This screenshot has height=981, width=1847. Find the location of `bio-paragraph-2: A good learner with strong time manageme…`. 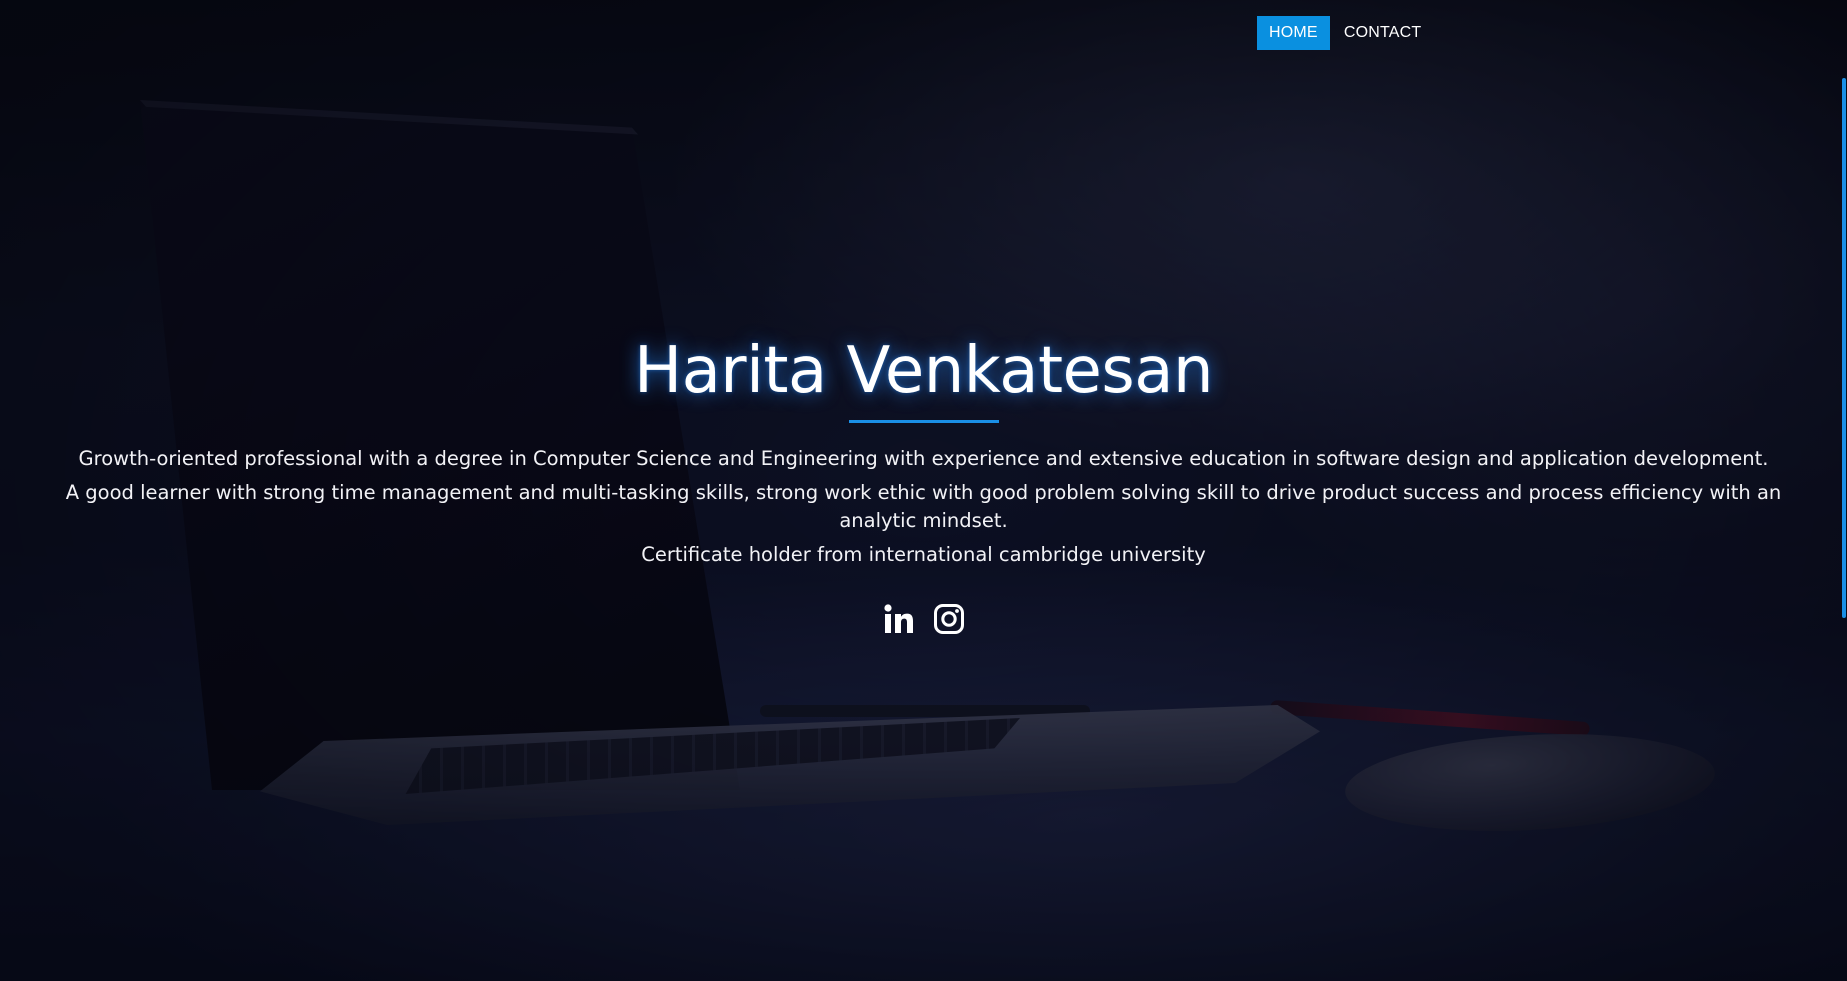

bio-paragraph-2: A good learner with strong time manageme… is located at coordinates (923, 506).